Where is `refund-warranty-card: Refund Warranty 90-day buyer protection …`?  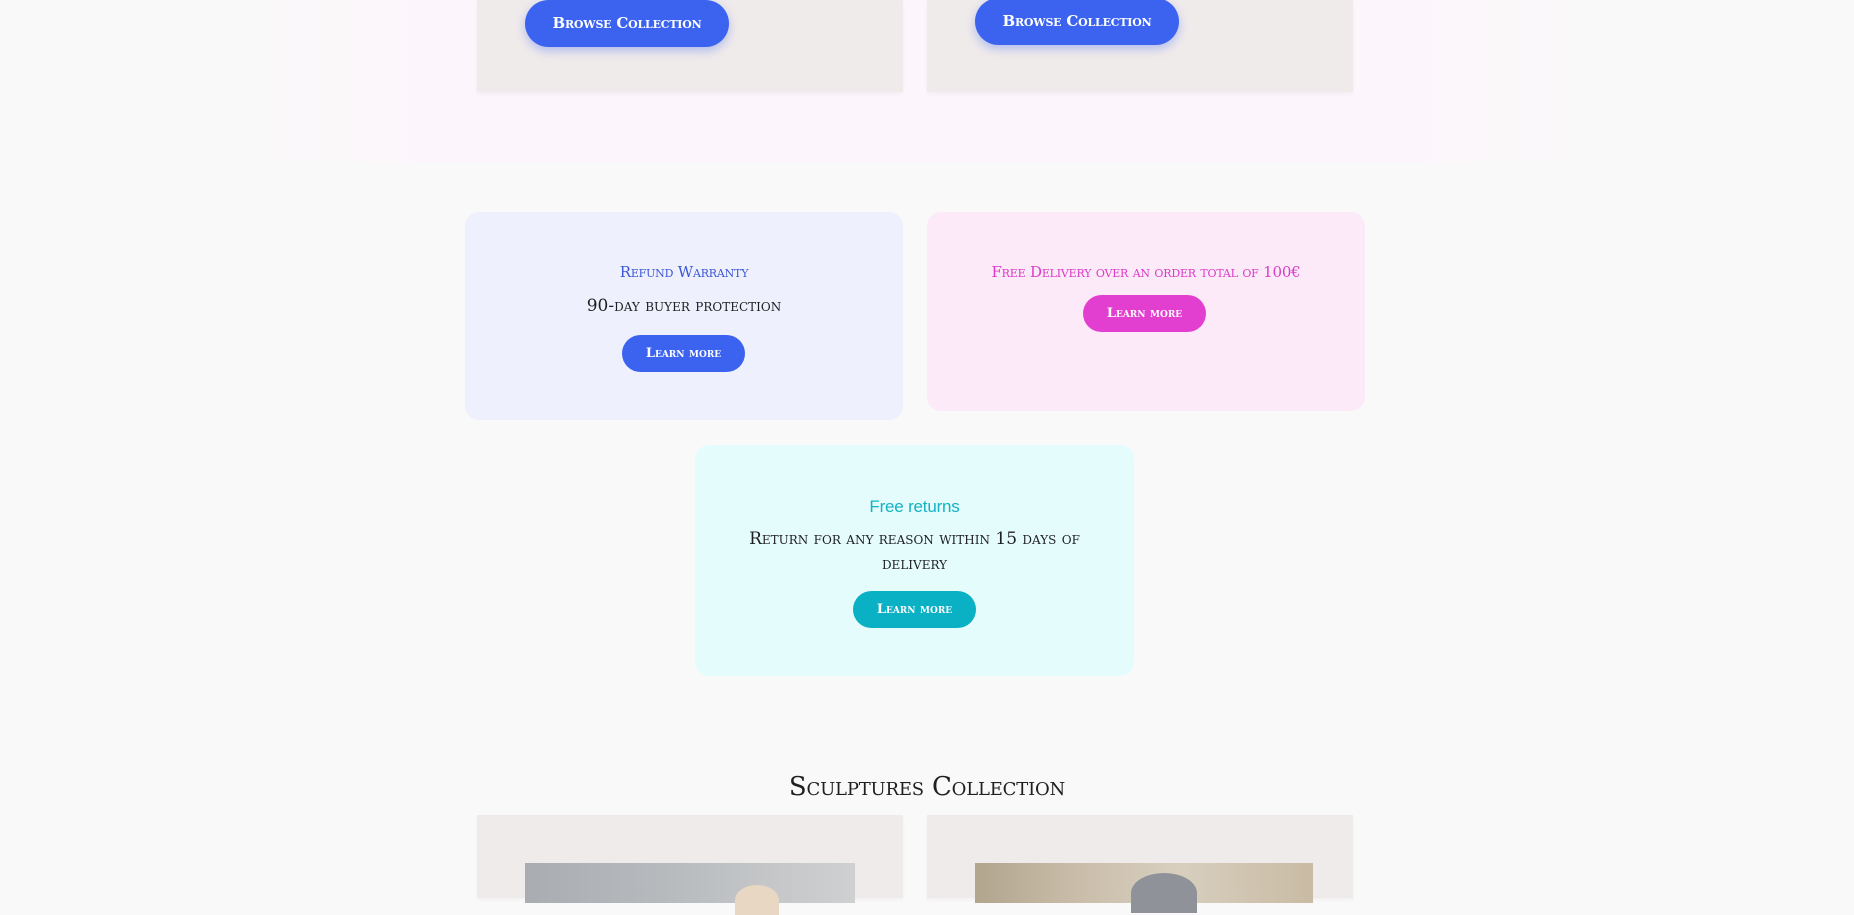
refund-warranty-card: Refund Warranty 90-day buyer protection … is located at coordinates (684, 316).